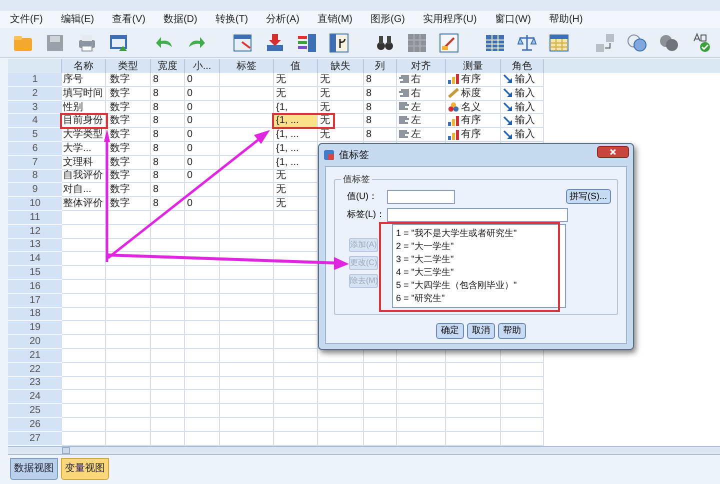 This screenshot has height=484, width=720. Describe the element at coordinates (35, 245) in the screenshot. I see `row-header: 13` at that location.